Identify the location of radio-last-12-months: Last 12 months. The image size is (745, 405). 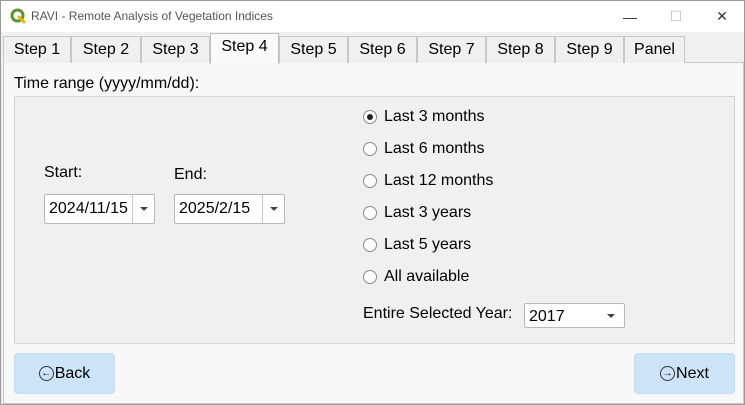
(428, 181).